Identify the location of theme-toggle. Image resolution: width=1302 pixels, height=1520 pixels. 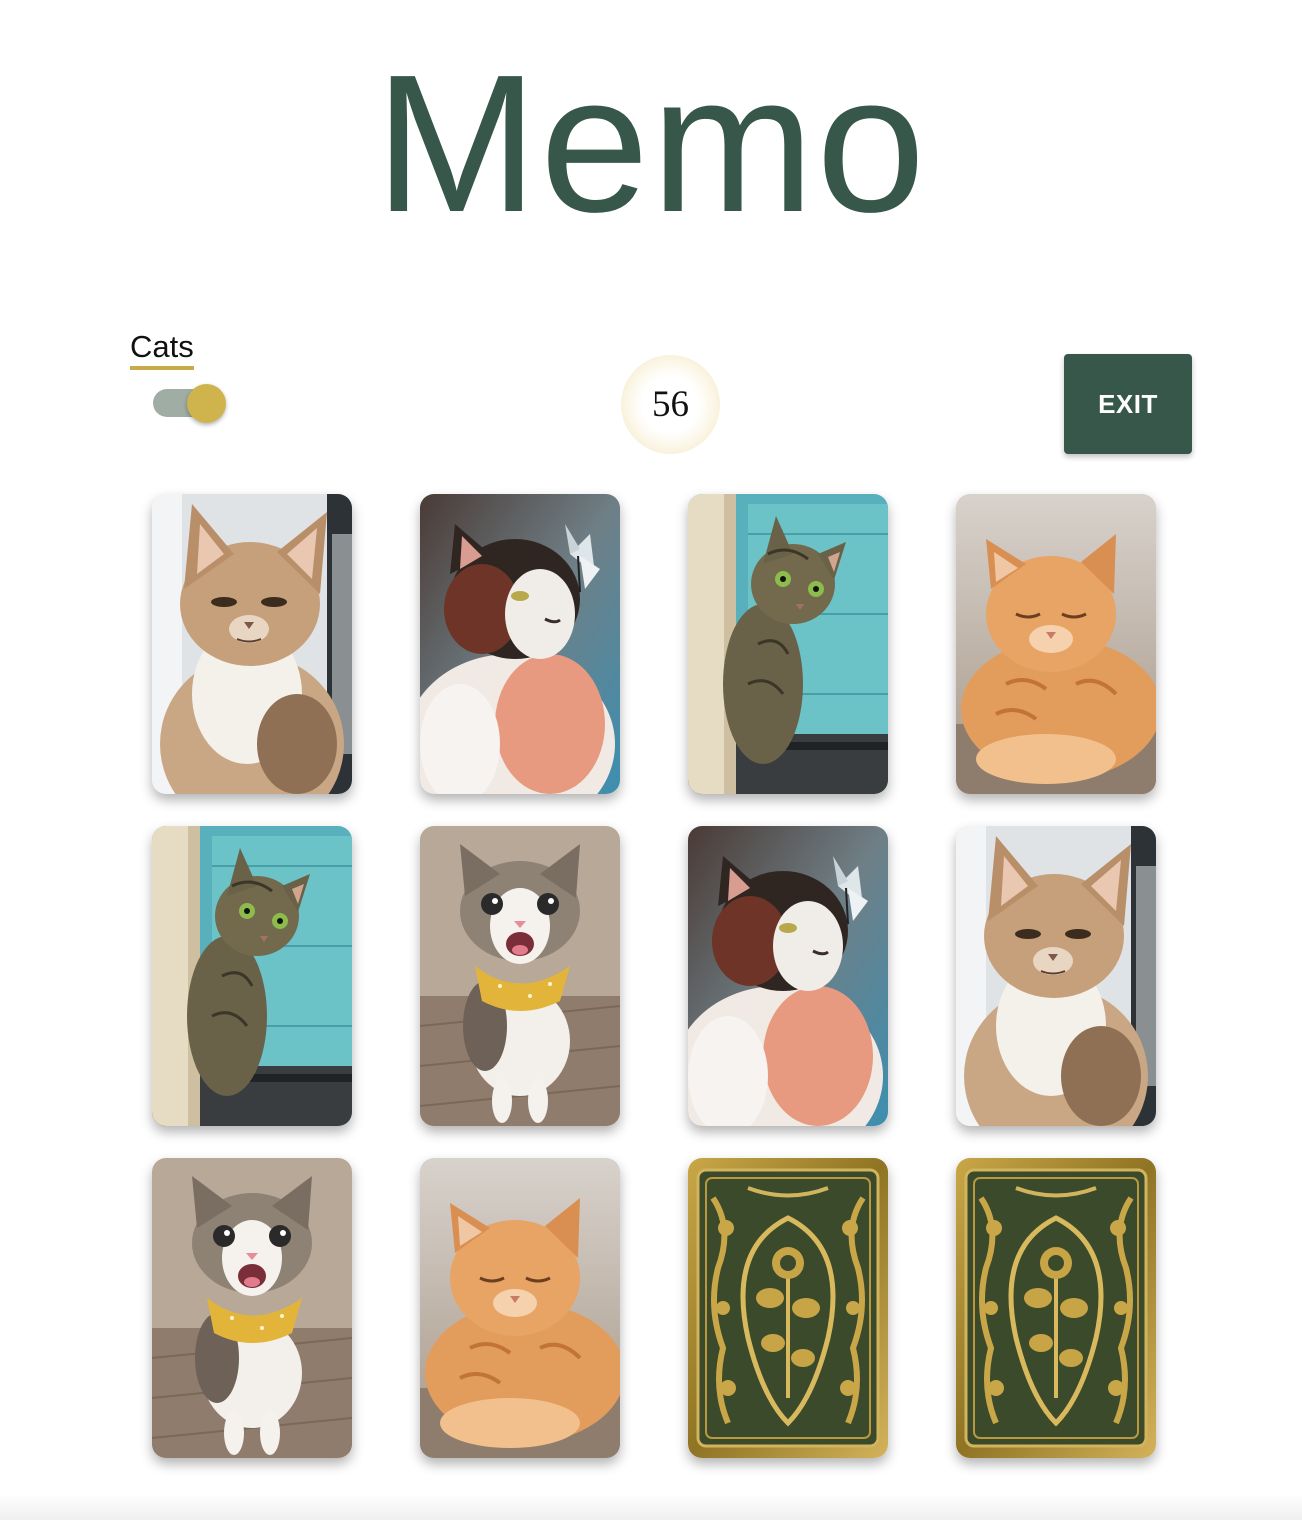
(189, 403).